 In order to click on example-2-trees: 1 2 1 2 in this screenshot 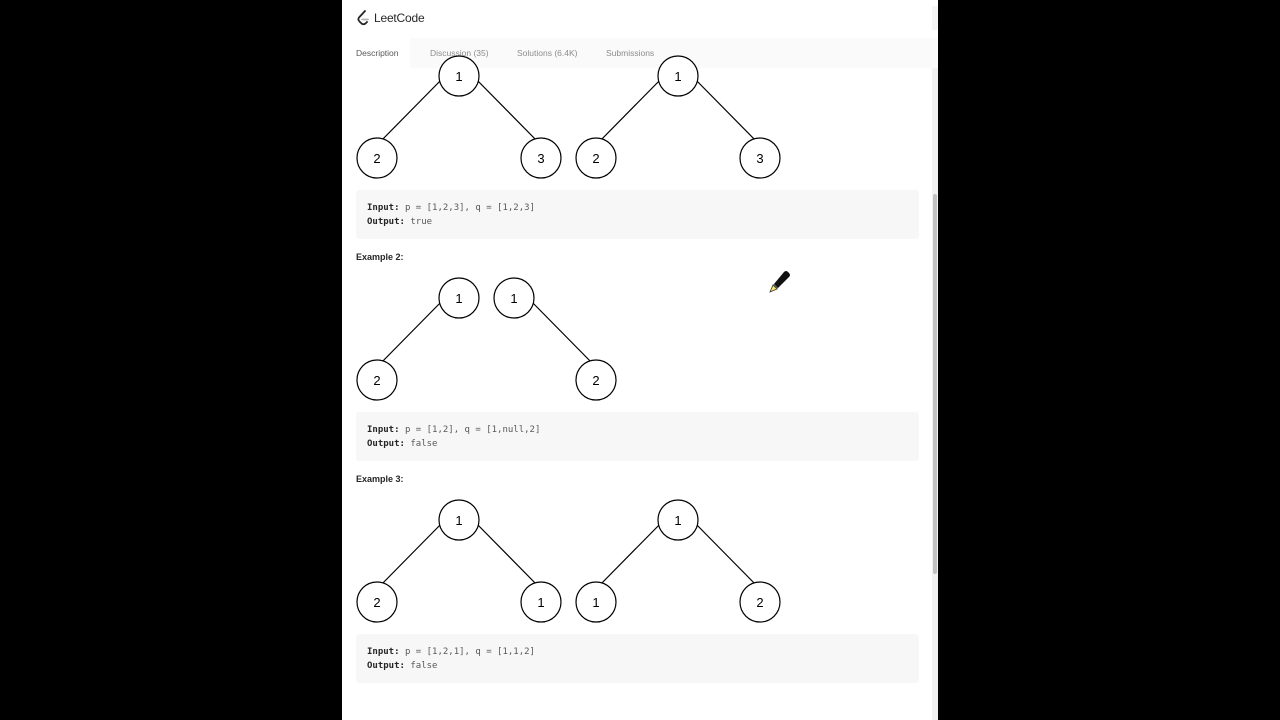, I will do `click(486, 339)`.